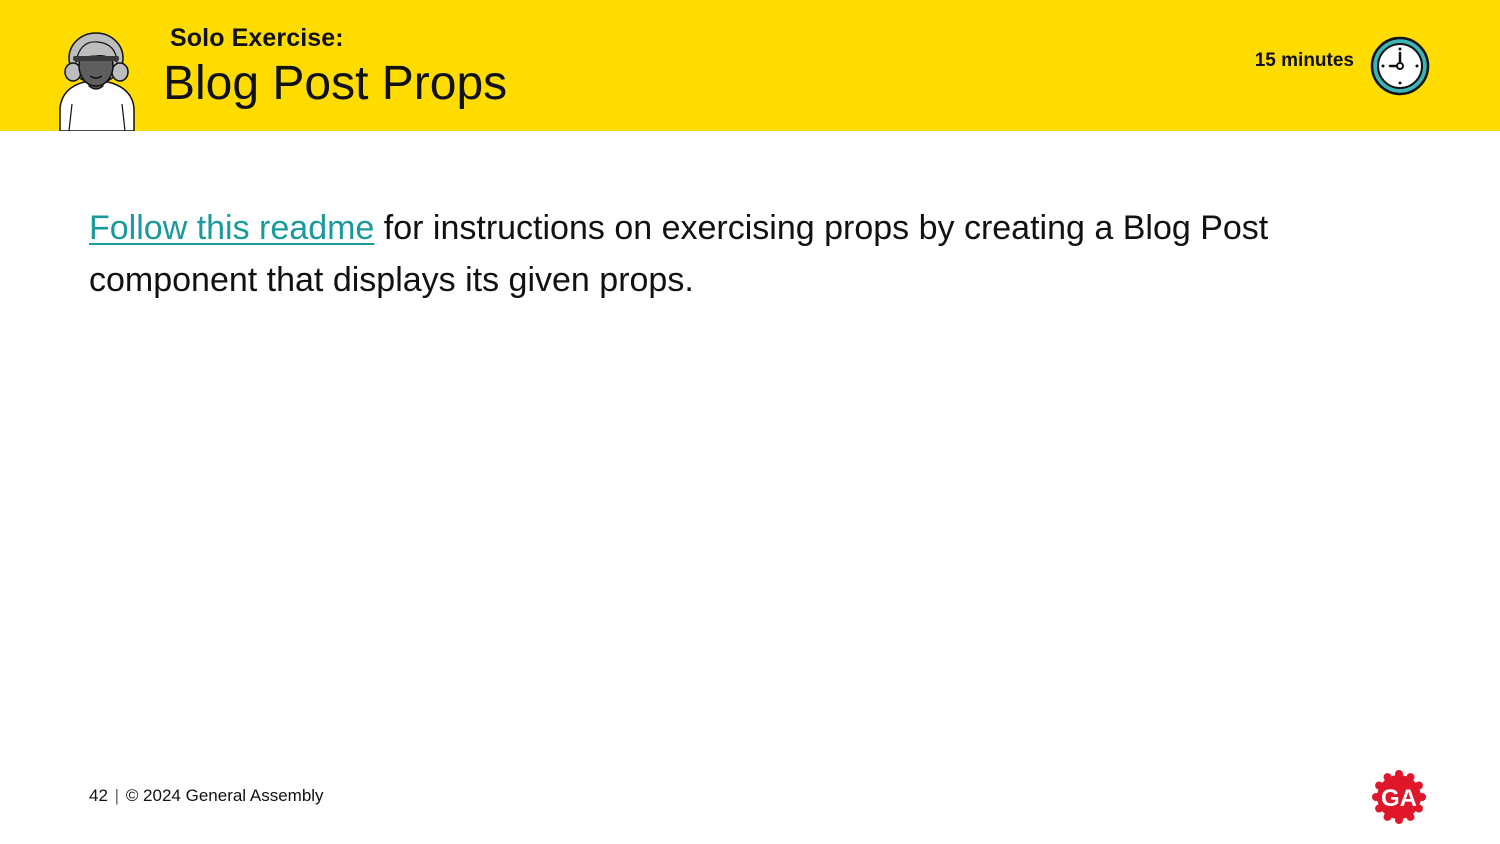 The image size is (1500, 844). Describe the element at coordinates (224, 795) in the screenshot. I see `copyright-text: © 2024 General Assembly` at that location.